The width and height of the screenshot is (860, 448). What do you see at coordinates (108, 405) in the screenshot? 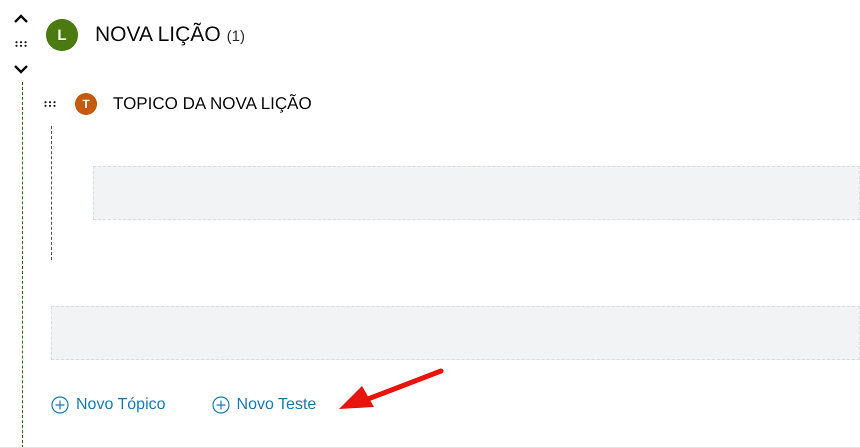
I see `add-link: Novo Tópico` at bounding box center [108, 405].